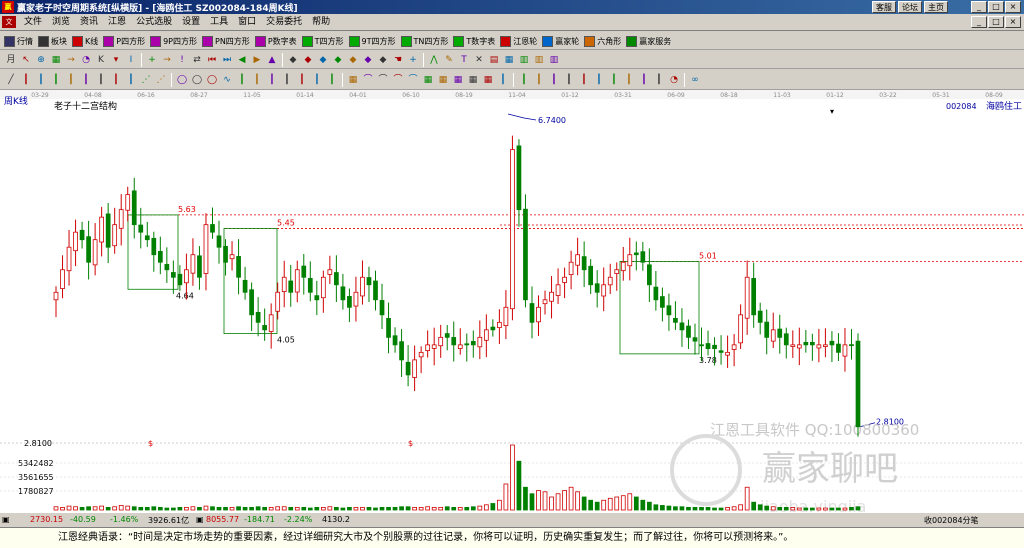  I want to click on pencil-icon: ✎, so click(449, 60).